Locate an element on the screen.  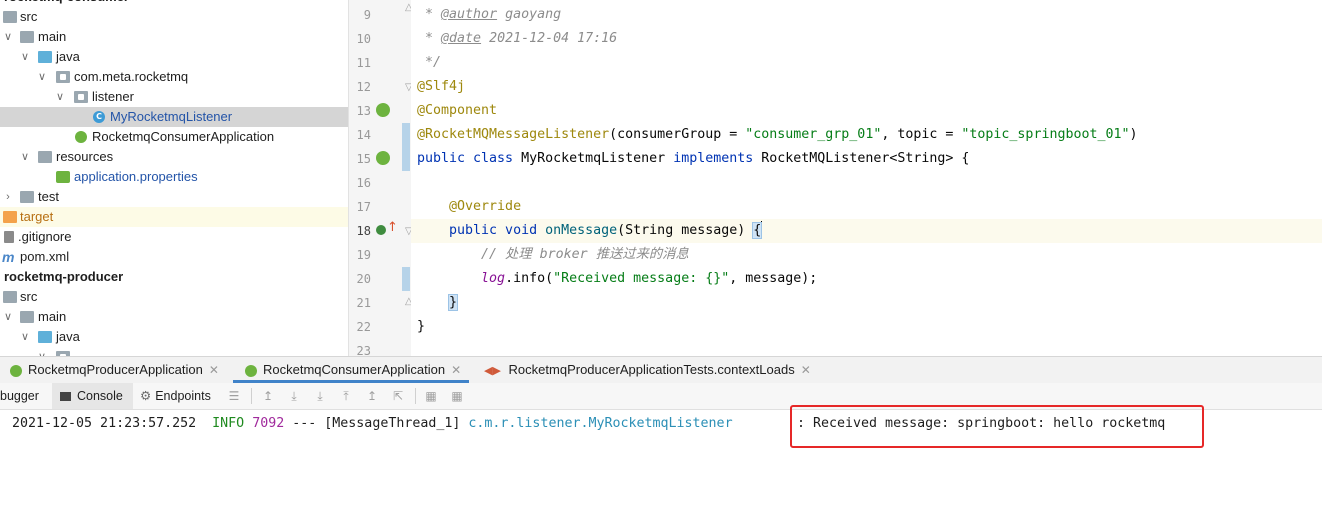
keyword: public class is located at coordinates (465, 158).